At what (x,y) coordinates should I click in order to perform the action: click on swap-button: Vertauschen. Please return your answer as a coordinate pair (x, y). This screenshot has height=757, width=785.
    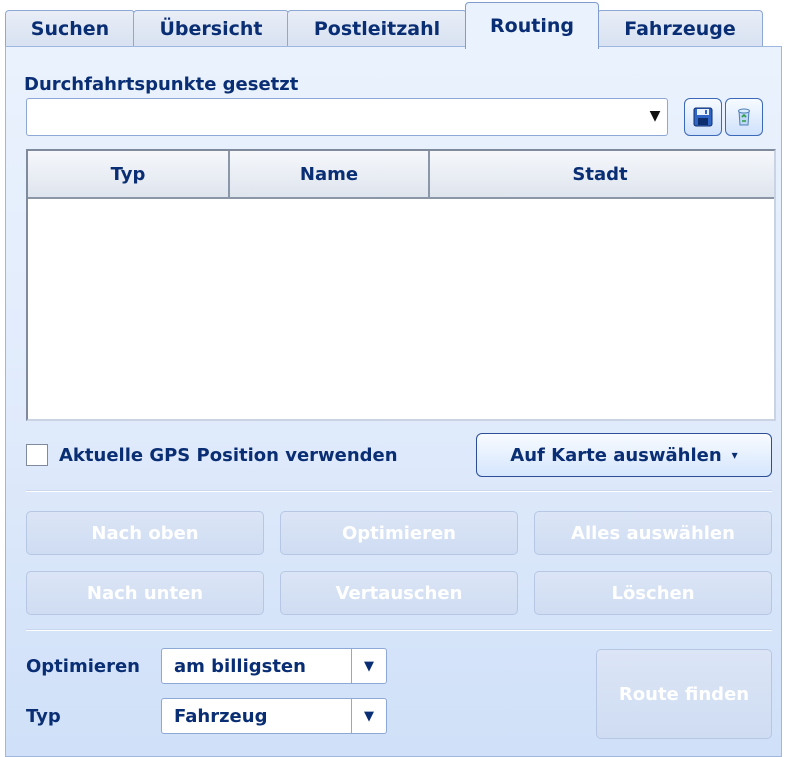
    Looking at the image, I should click on (399, 593).